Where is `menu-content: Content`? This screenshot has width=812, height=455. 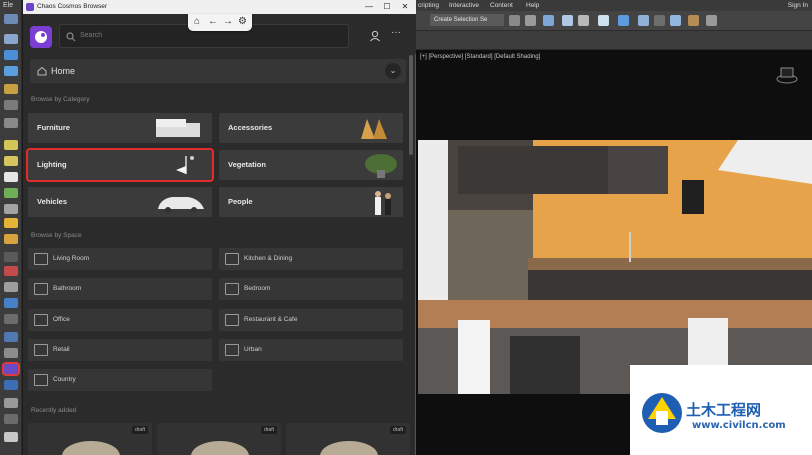 menu-content: Content is located at coordinates (501, 5).